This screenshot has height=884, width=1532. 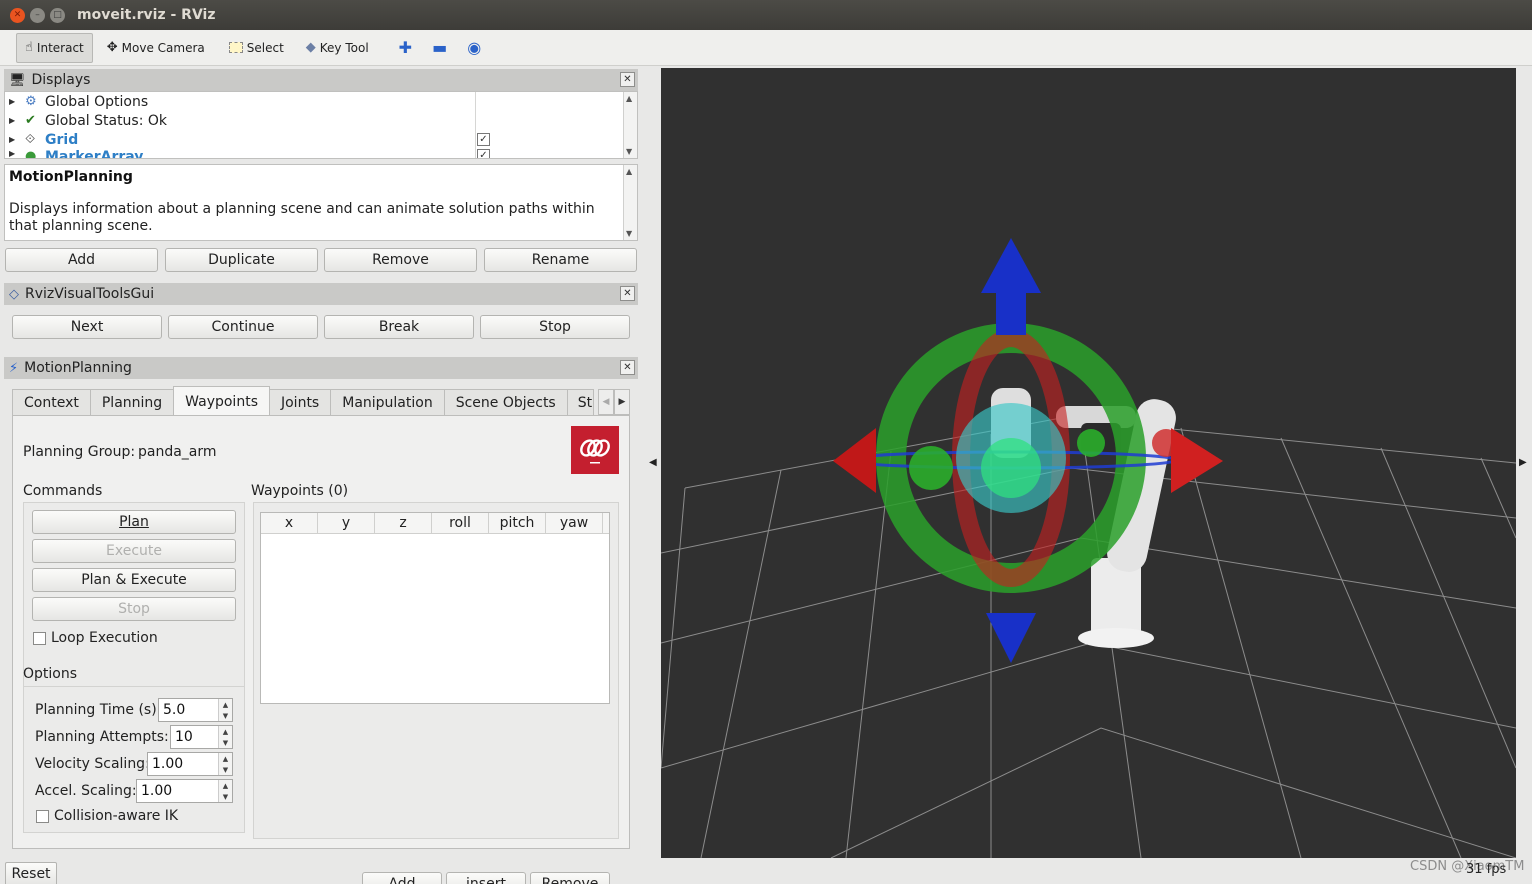 I want to click on planning-attempts-spinbox: 10 ▲ ▼, so click(x=201, y=737).